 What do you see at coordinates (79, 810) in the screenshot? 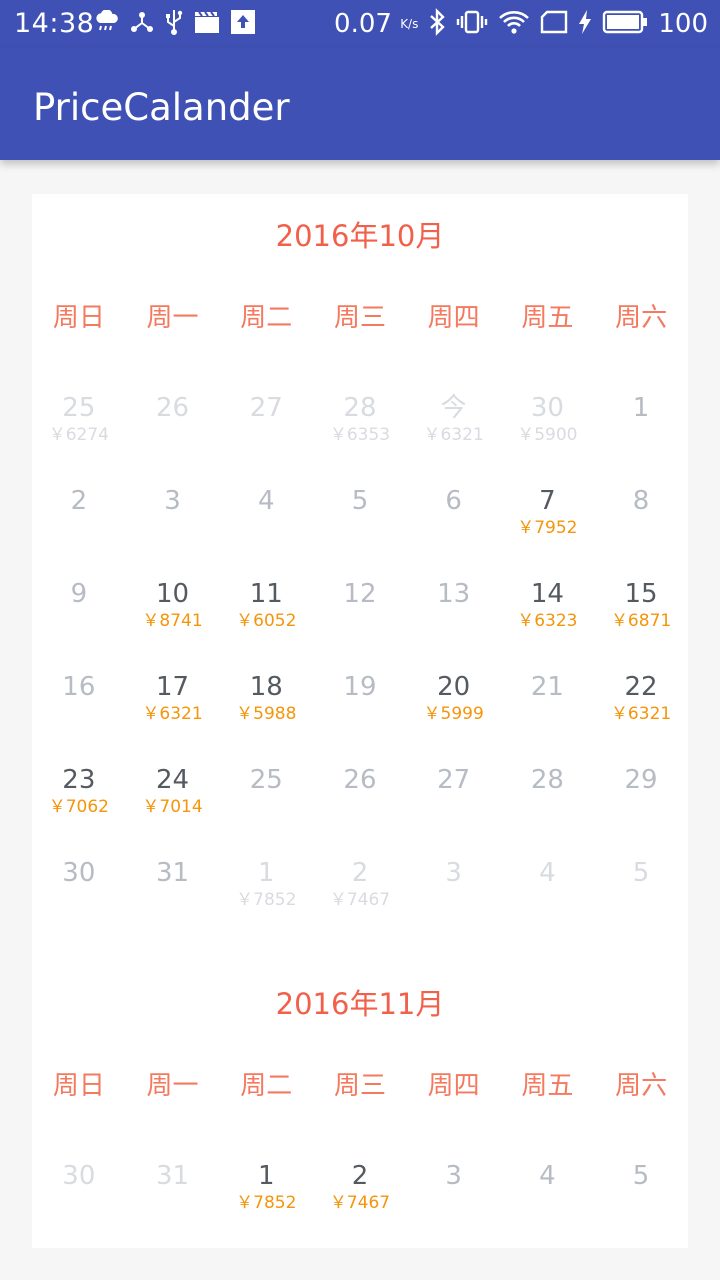
I see `day-cell: 23 ￥7062` at bounding box center [79, 810].